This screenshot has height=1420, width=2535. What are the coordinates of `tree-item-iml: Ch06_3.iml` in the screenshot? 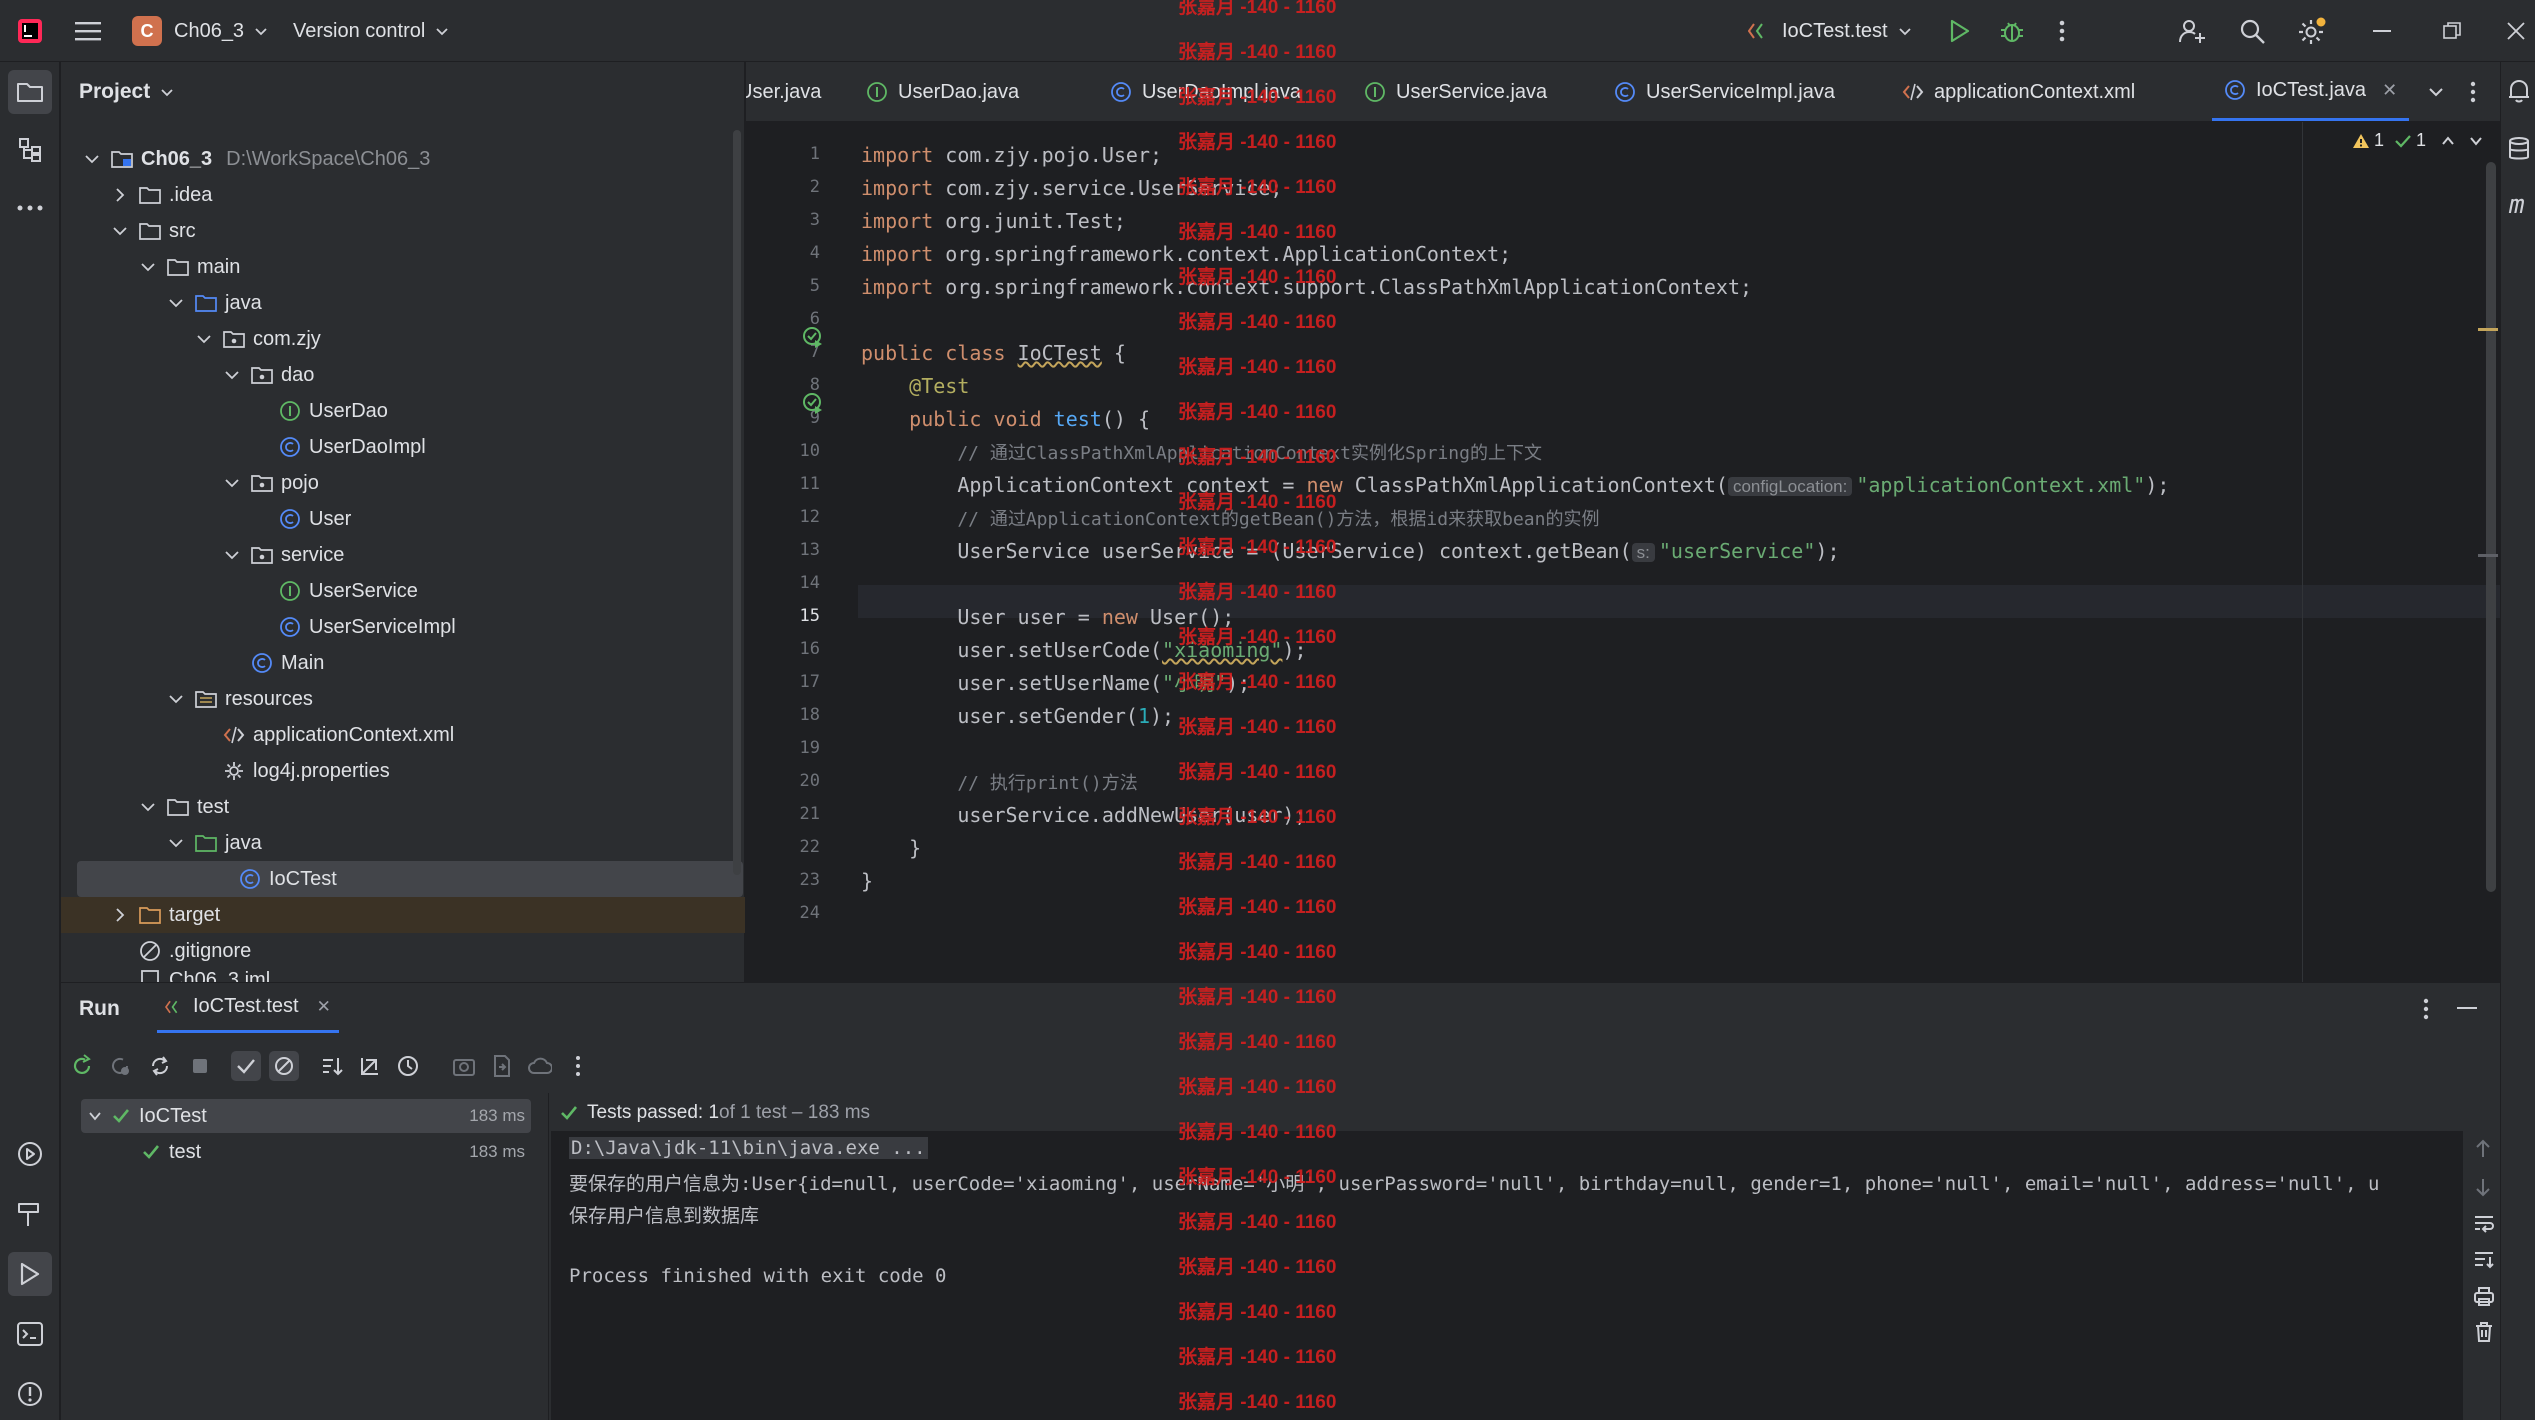 It's located at (403, 976).